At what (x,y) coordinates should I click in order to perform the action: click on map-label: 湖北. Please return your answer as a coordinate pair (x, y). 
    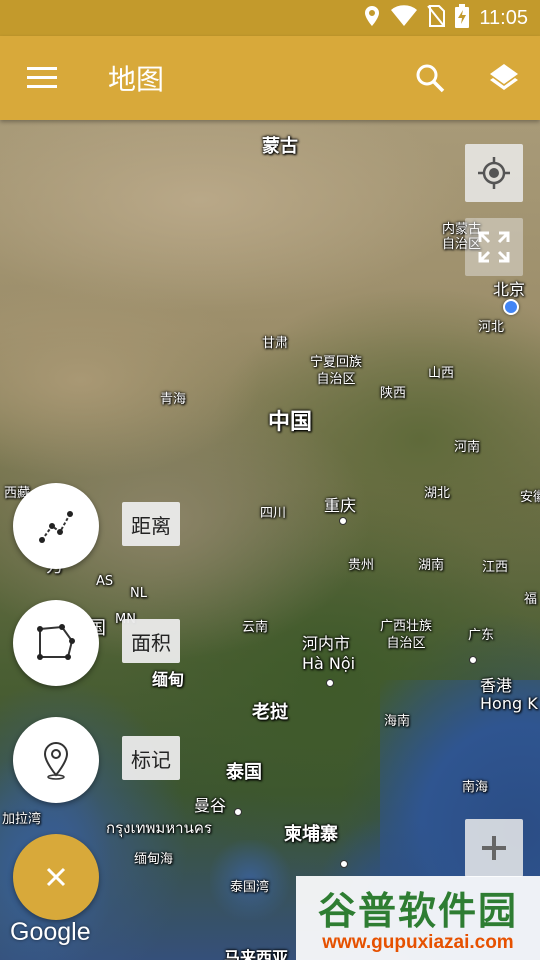
    Looking at the image, I should click on (437, 493).